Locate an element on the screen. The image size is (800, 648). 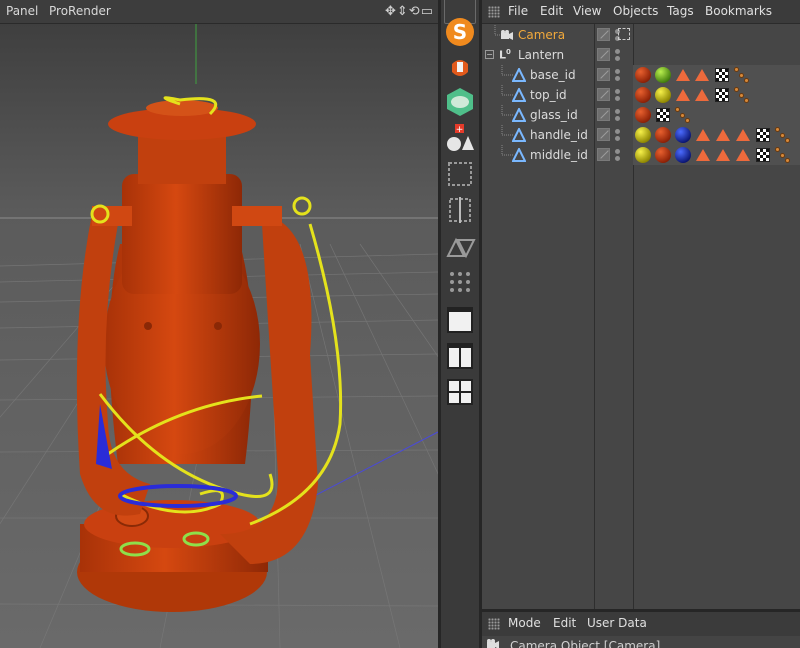
primitive-icon: + is located at coordinates (460, 138).